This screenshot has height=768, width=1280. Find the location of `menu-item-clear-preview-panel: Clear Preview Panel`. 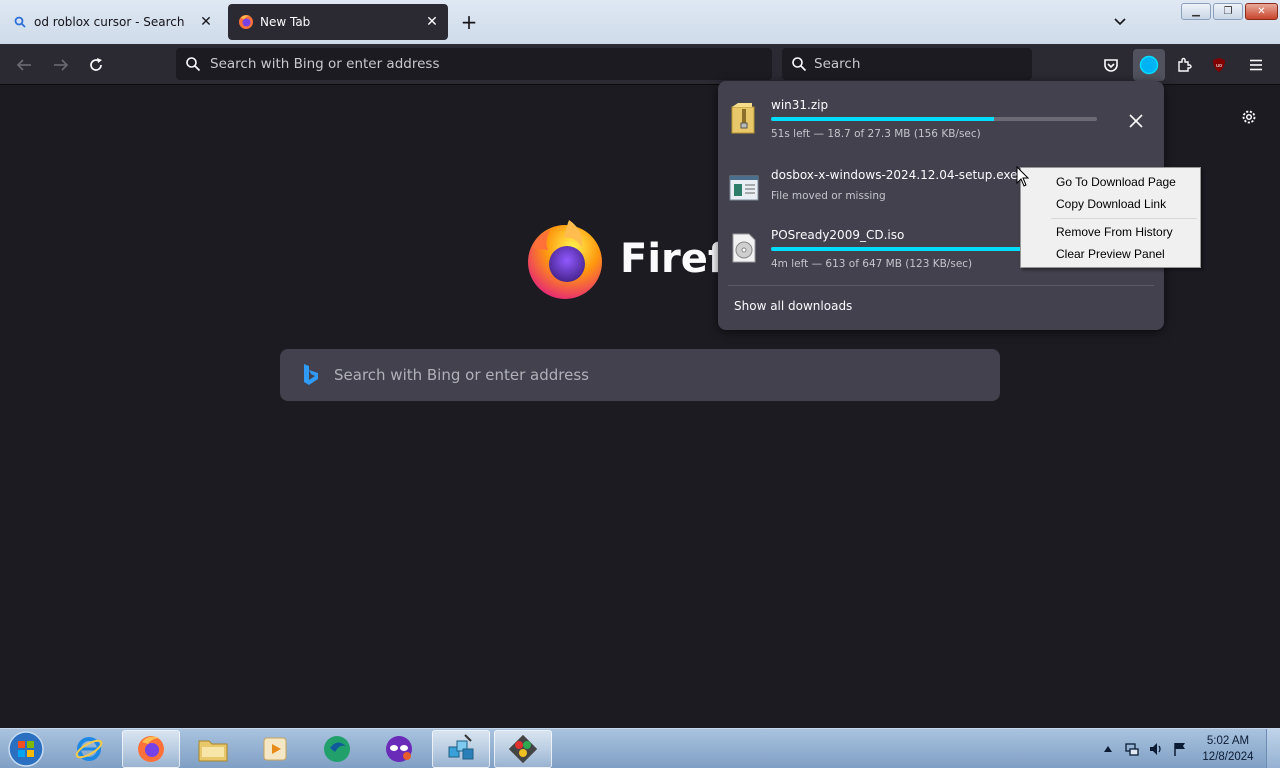

menu-item-clear-preview-panel: Clear Preview Panel is located at coordinates (1110, 254).